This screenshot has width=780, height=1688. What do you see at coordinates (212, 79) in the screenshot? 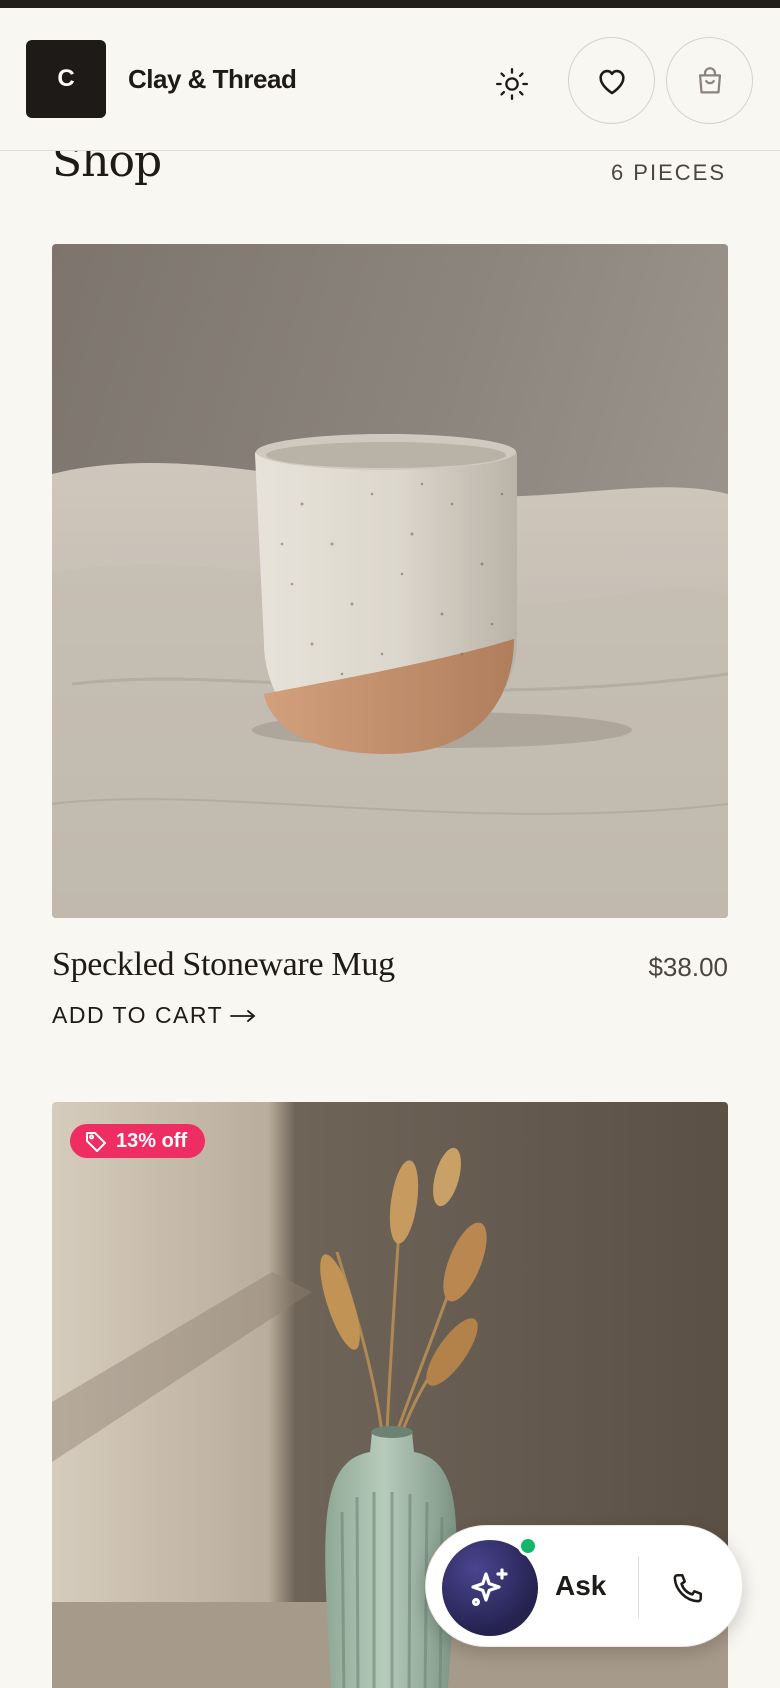
I see `brand-name: Clay & Thread` at bounding box center [212, 79].